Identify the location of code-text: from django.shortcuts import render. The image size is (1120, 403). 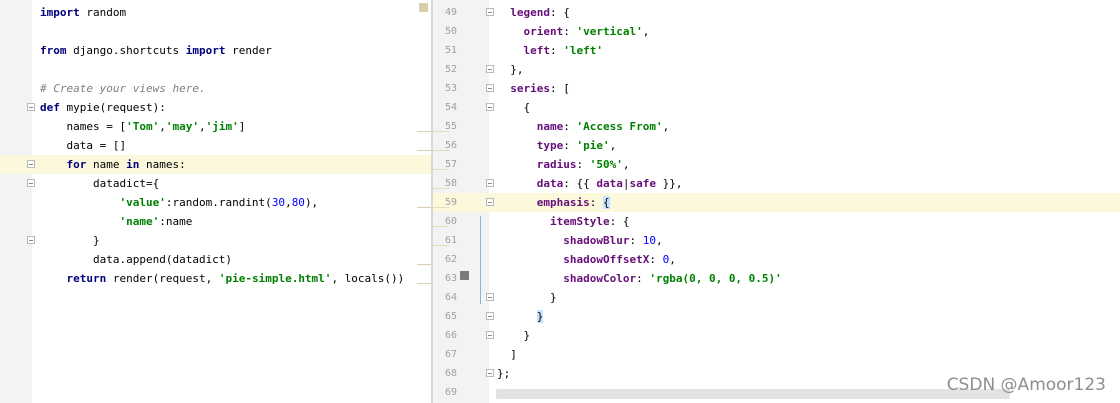
(156, 50).